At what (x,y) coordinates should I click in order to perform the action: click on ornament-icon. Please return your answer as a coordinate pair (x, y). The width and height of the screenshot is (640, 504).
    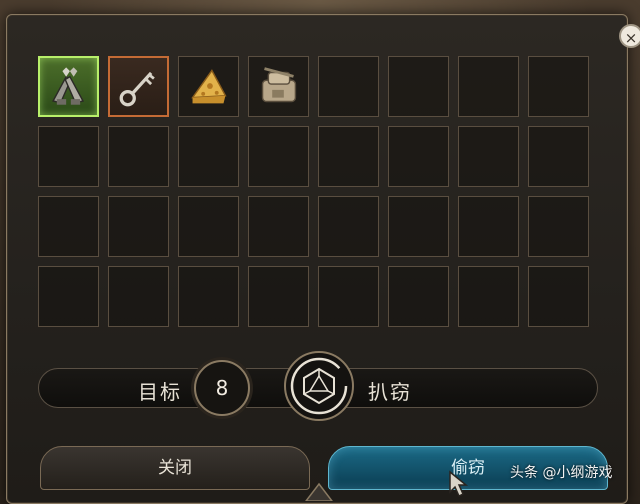
    Looking at the image, I should click on (319, 491).